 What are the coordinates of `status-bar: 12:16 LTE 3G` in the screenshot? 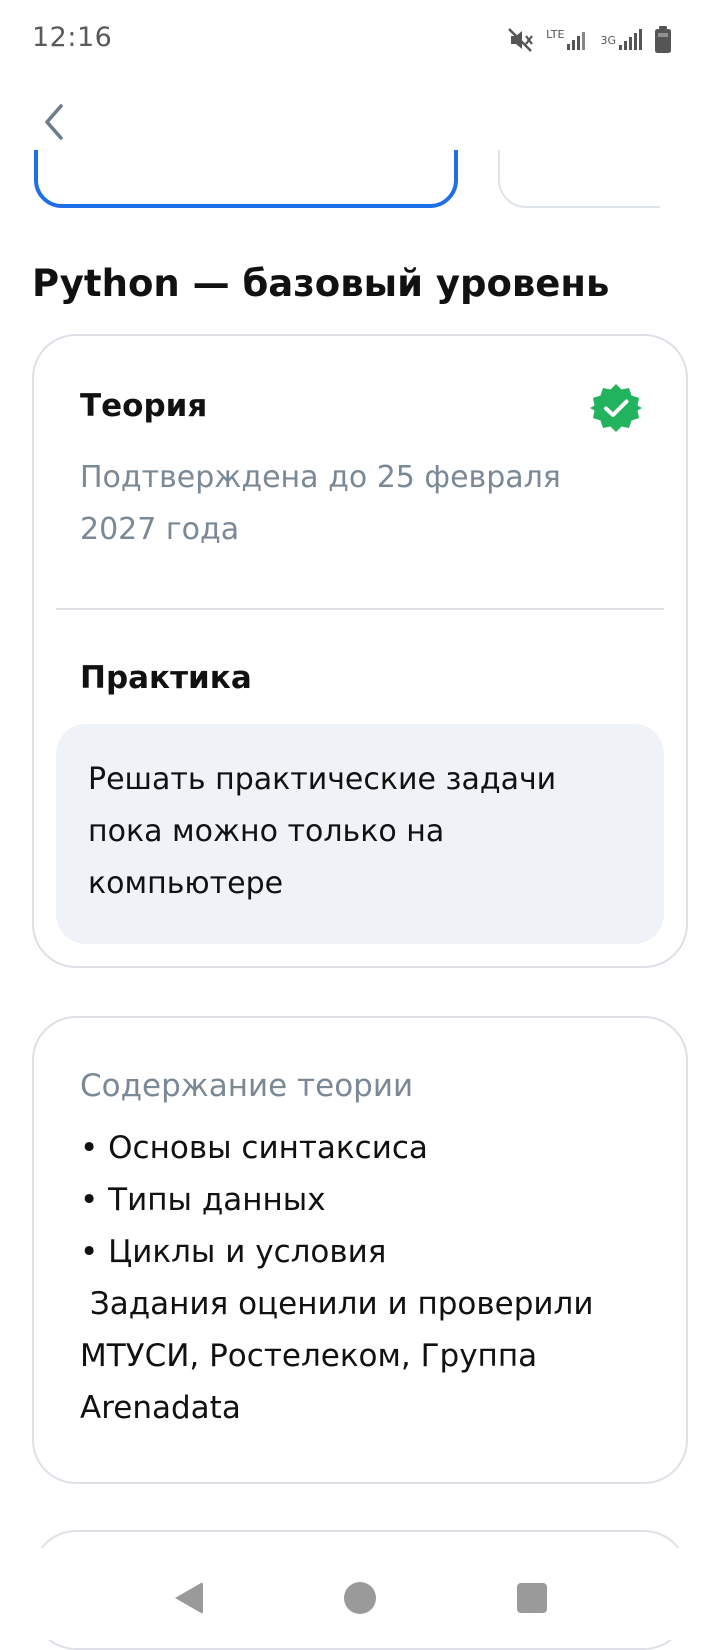 It's located at (360, 41).